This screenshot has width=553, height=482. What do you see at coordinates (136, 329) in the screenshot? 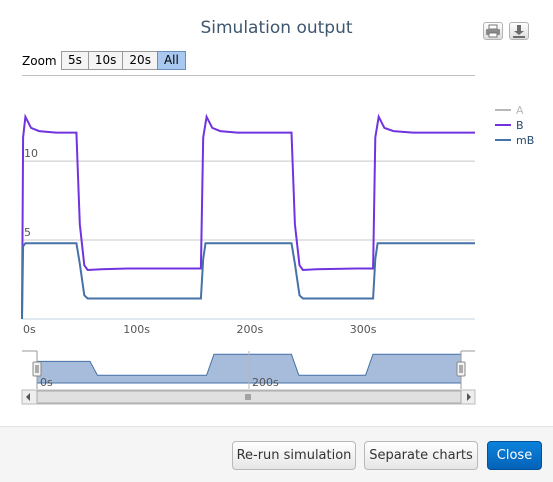
I see `x-tick-label: 100s` at bounding box center [136, 329].